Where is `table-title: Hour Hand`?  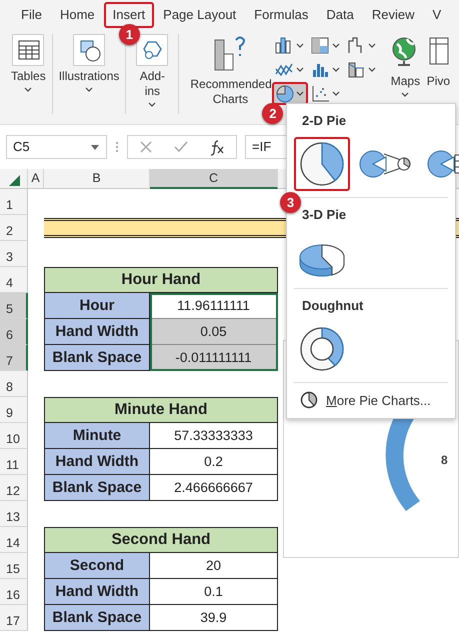
table-title: Hour Hand is located at coordinates (161, 280).